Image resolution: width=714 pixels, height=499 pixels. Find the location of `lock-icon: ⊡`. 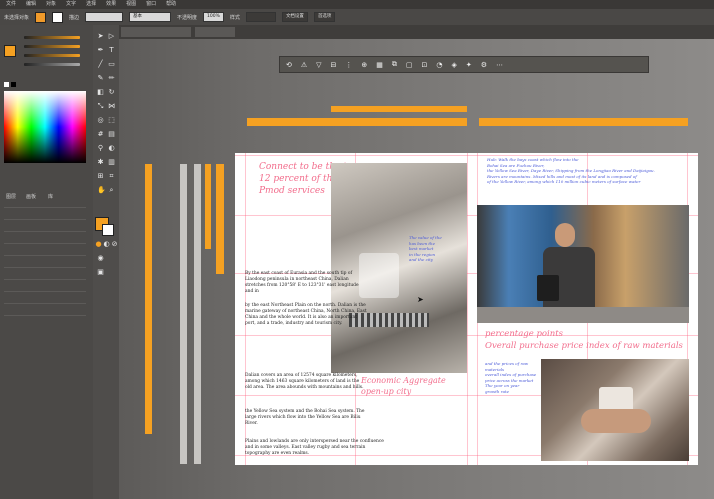

lock-icon: ⊡ is located at coordinates (425, 65).